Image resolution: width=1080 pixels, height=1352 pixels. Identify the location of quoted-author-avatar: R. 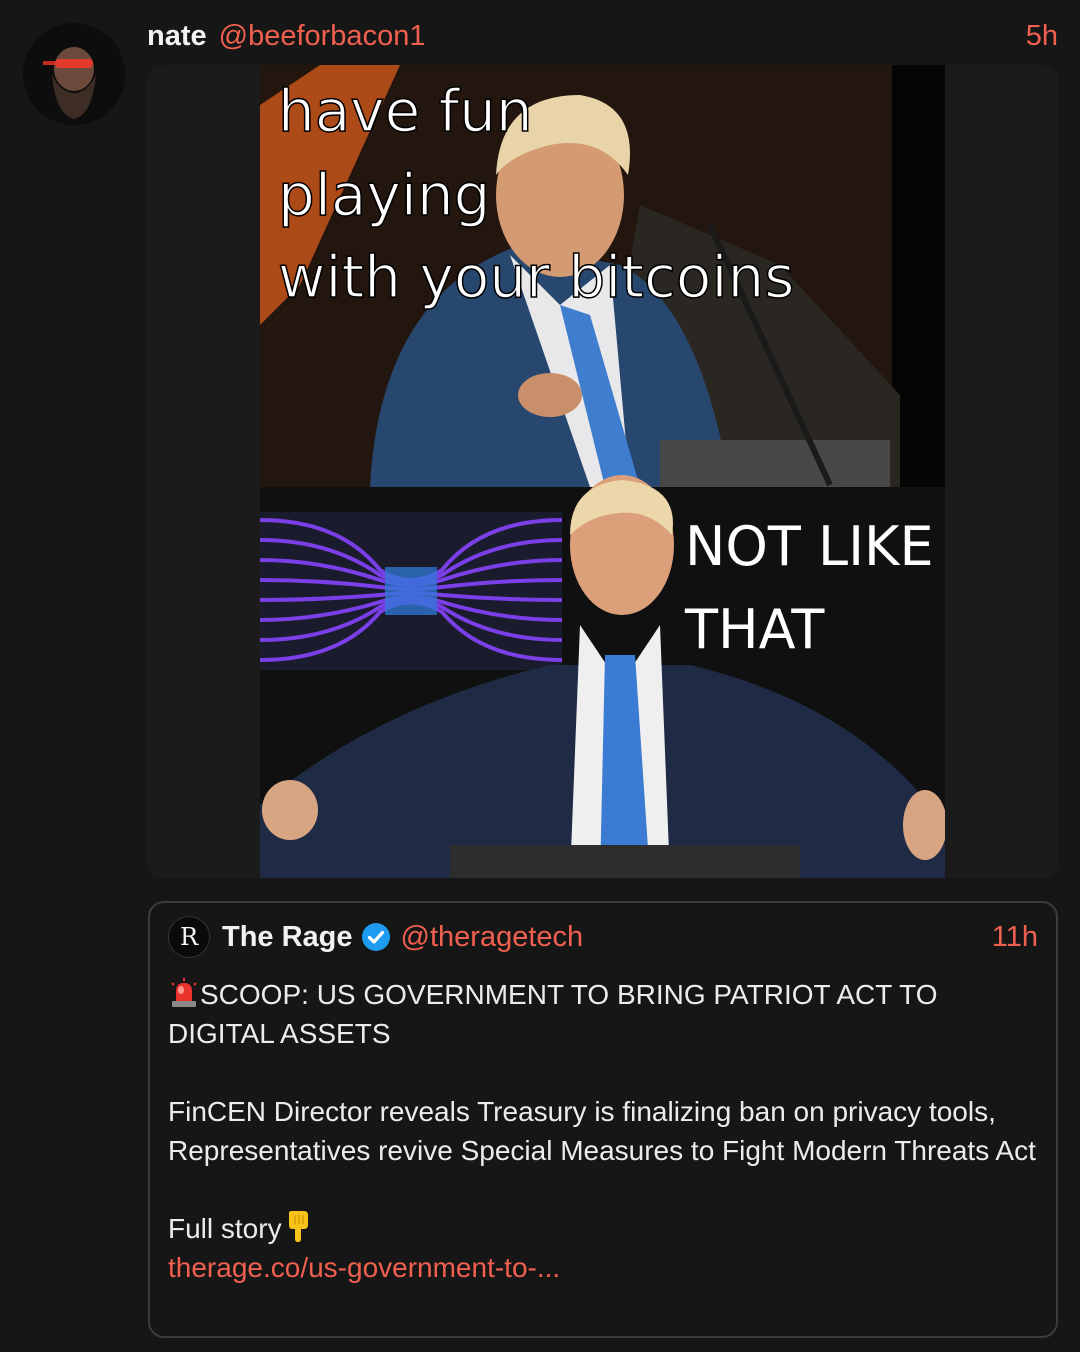
(189, 937).